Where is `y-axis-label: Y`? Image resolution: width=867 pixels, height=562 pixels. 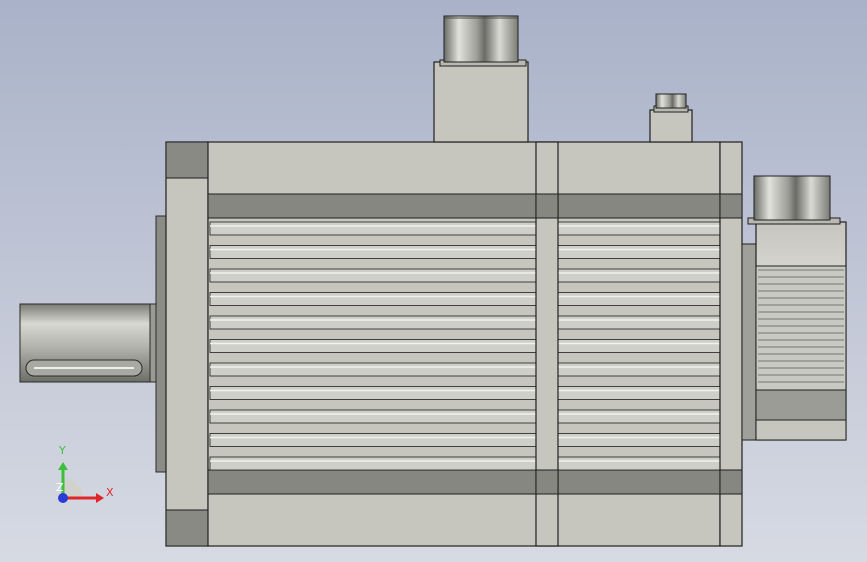 y-axis-label: Y is located at coordinates (62, 450).